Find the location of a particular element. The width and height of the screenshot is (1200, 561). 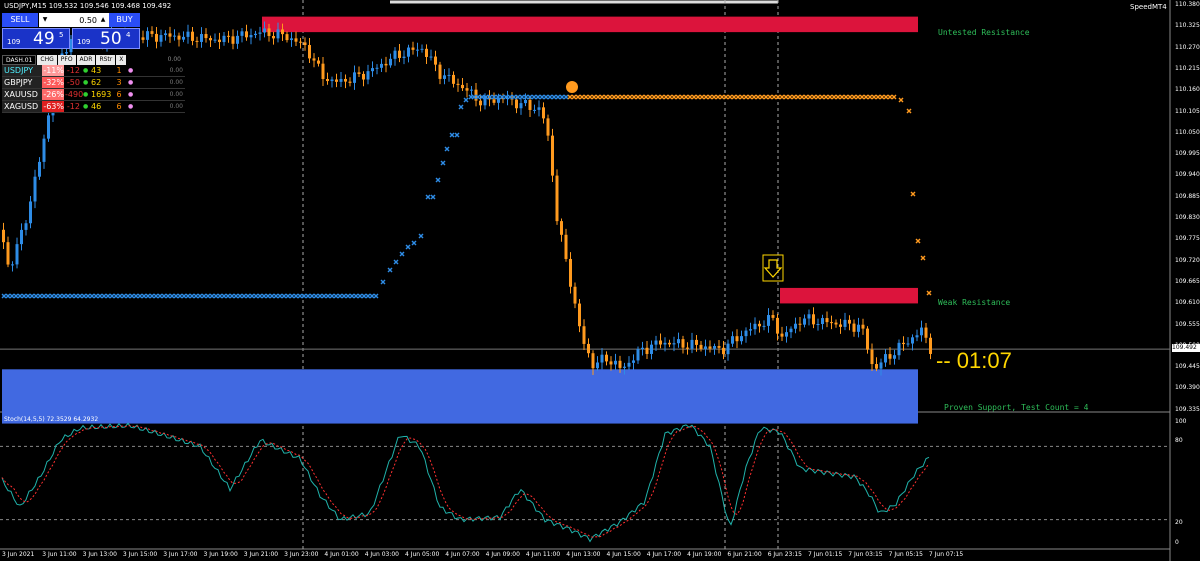

speedmt4-label: SpeedMT4 is located at coordinates (1148, 7).